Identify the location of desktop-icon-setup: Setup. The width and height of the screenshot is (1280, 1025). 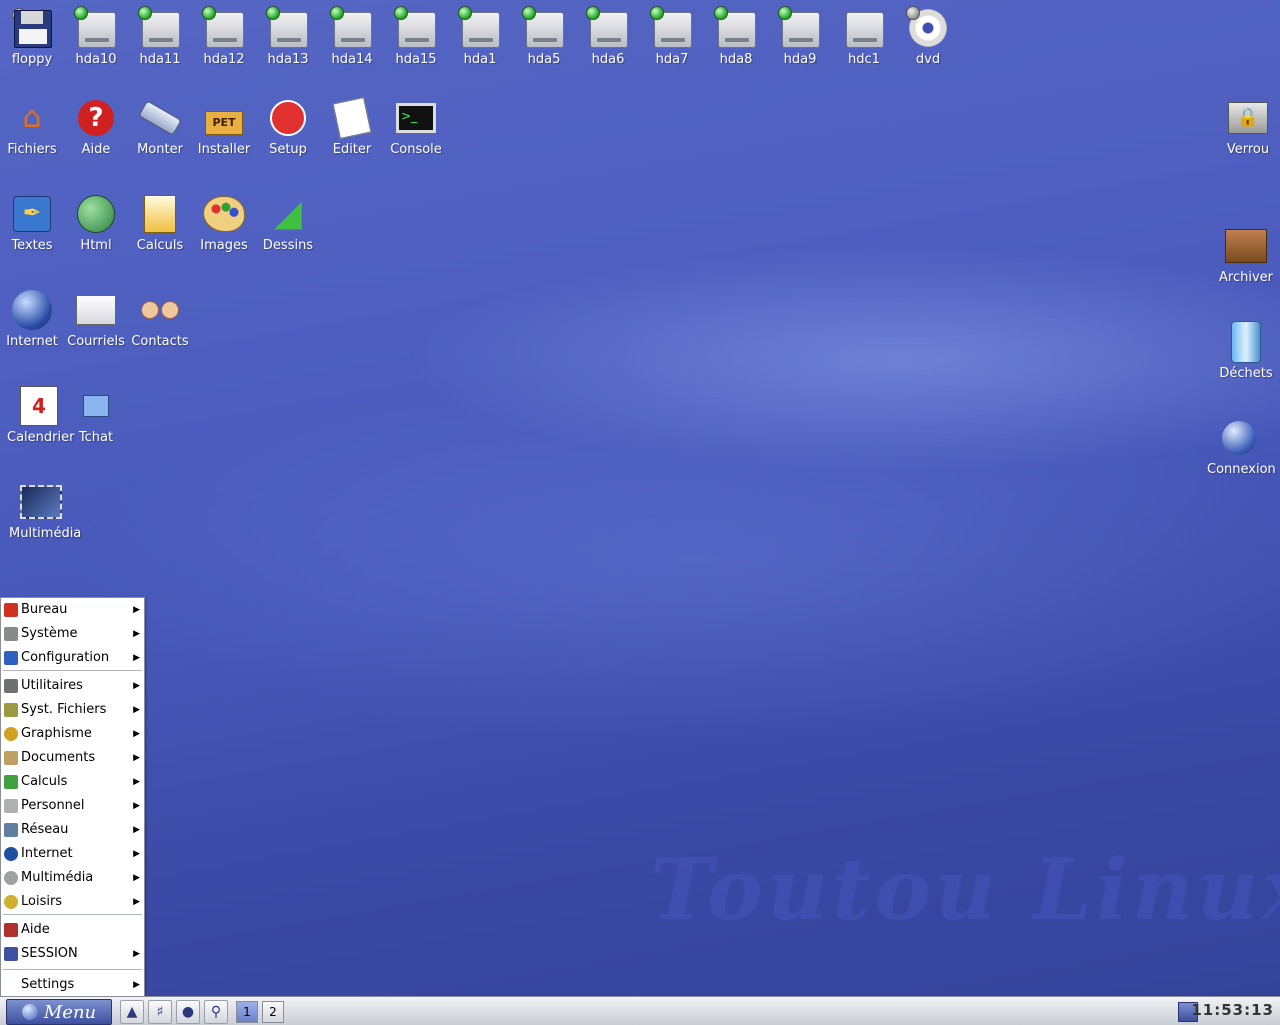
(288, 126).